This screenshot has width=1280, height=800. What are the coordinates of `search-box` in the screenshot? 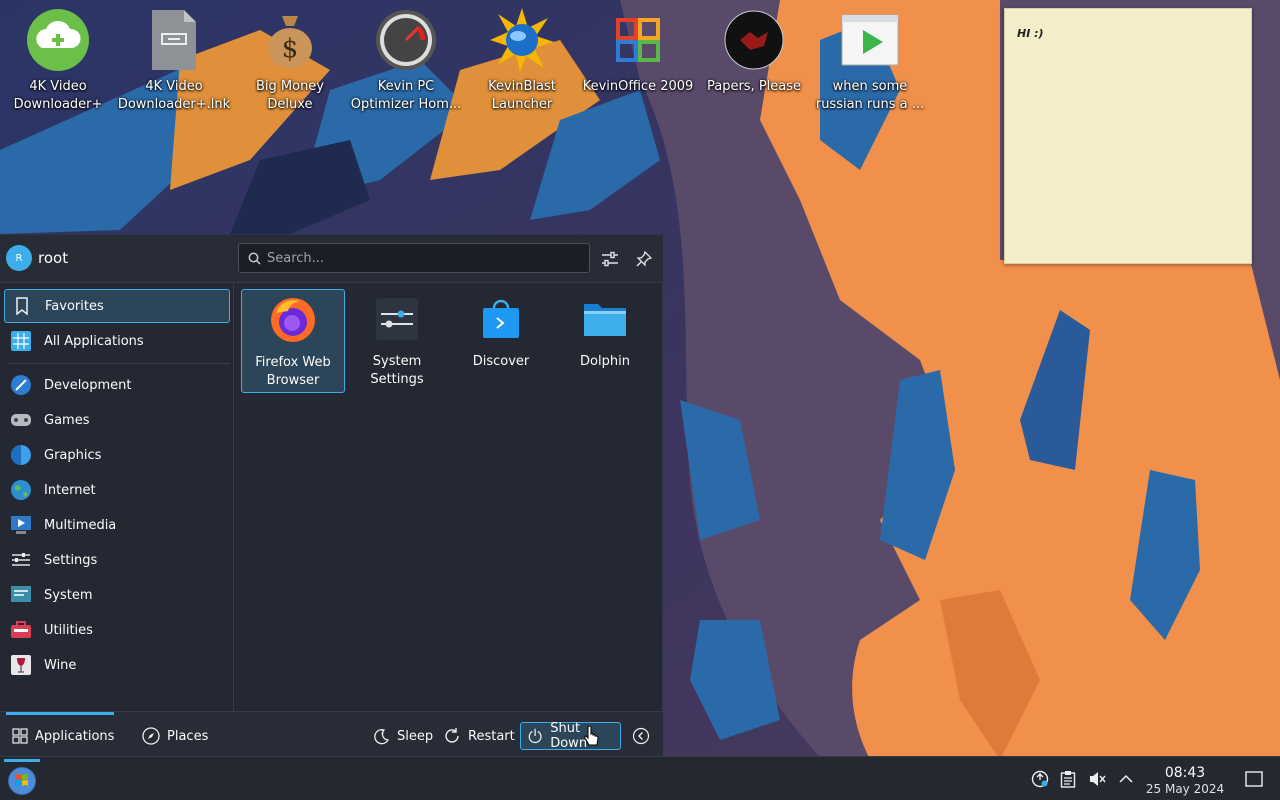 It's located at (414, 258).